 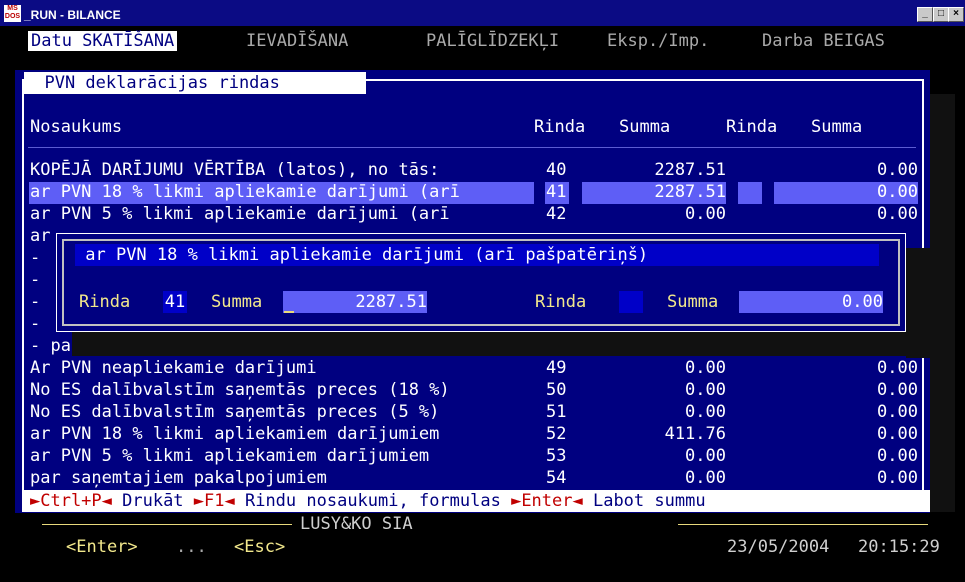 I want to click on company-line-right, so click(x=803, y=524).